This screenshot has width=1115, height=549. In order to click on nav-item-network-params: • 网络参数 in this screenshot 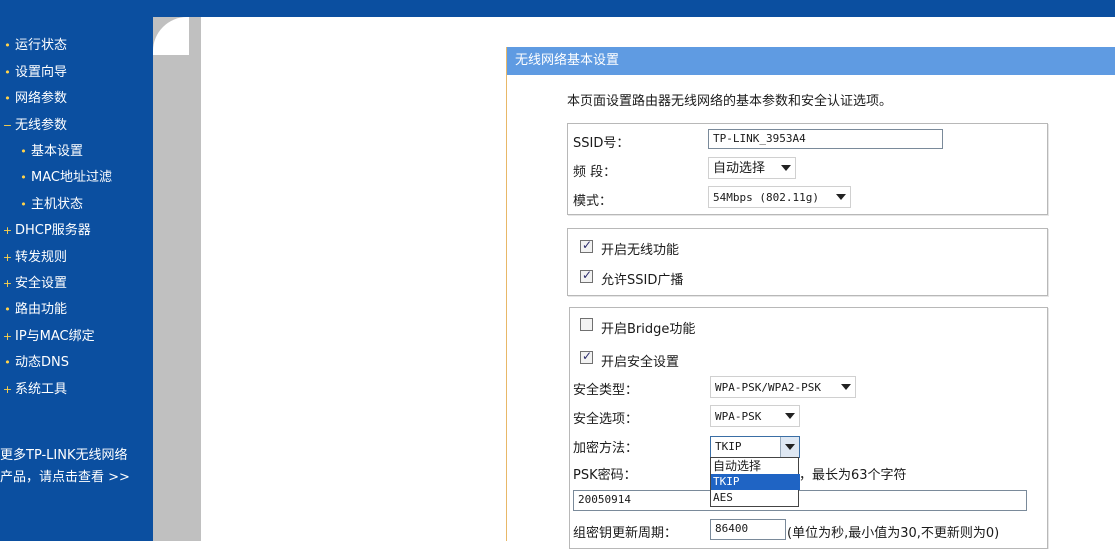, I will do `click(33, 99)`.